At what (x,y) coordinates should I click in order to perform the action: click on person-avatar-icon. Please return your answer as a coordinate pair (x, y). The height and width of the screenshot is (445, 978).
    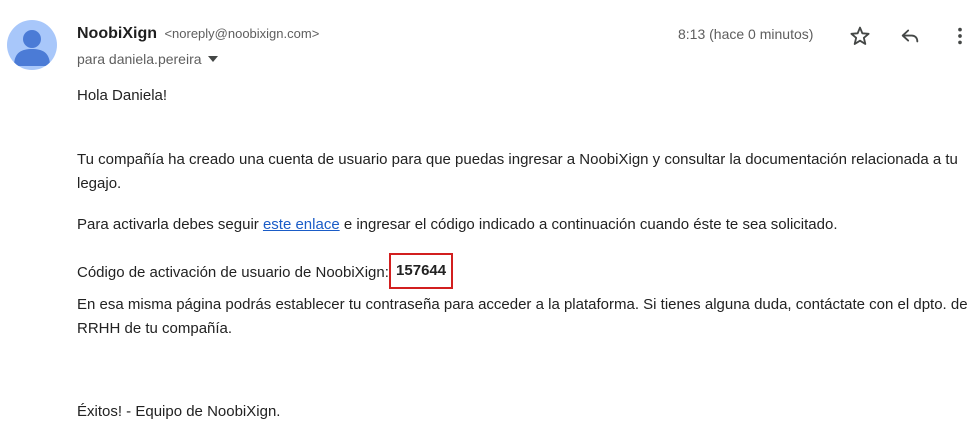
    Looking at the image, I should click on (32, 48).